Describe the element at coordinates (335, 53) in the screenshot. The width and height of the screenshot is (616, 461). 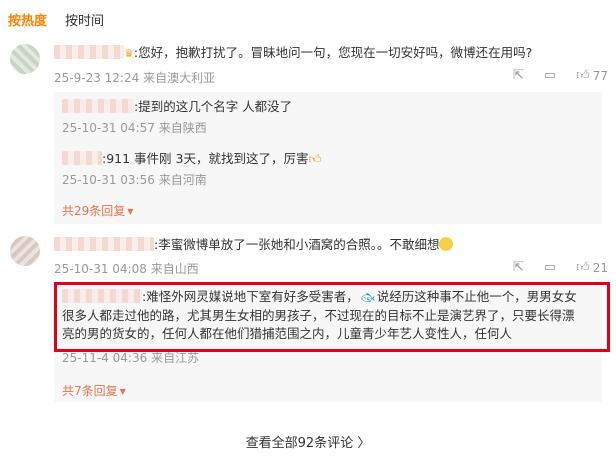
I see `comment-text: ♛:您好，抱歉打扰了。冒昧地问一句，您现在一切安好吗，微博还在用吗?` at that location.